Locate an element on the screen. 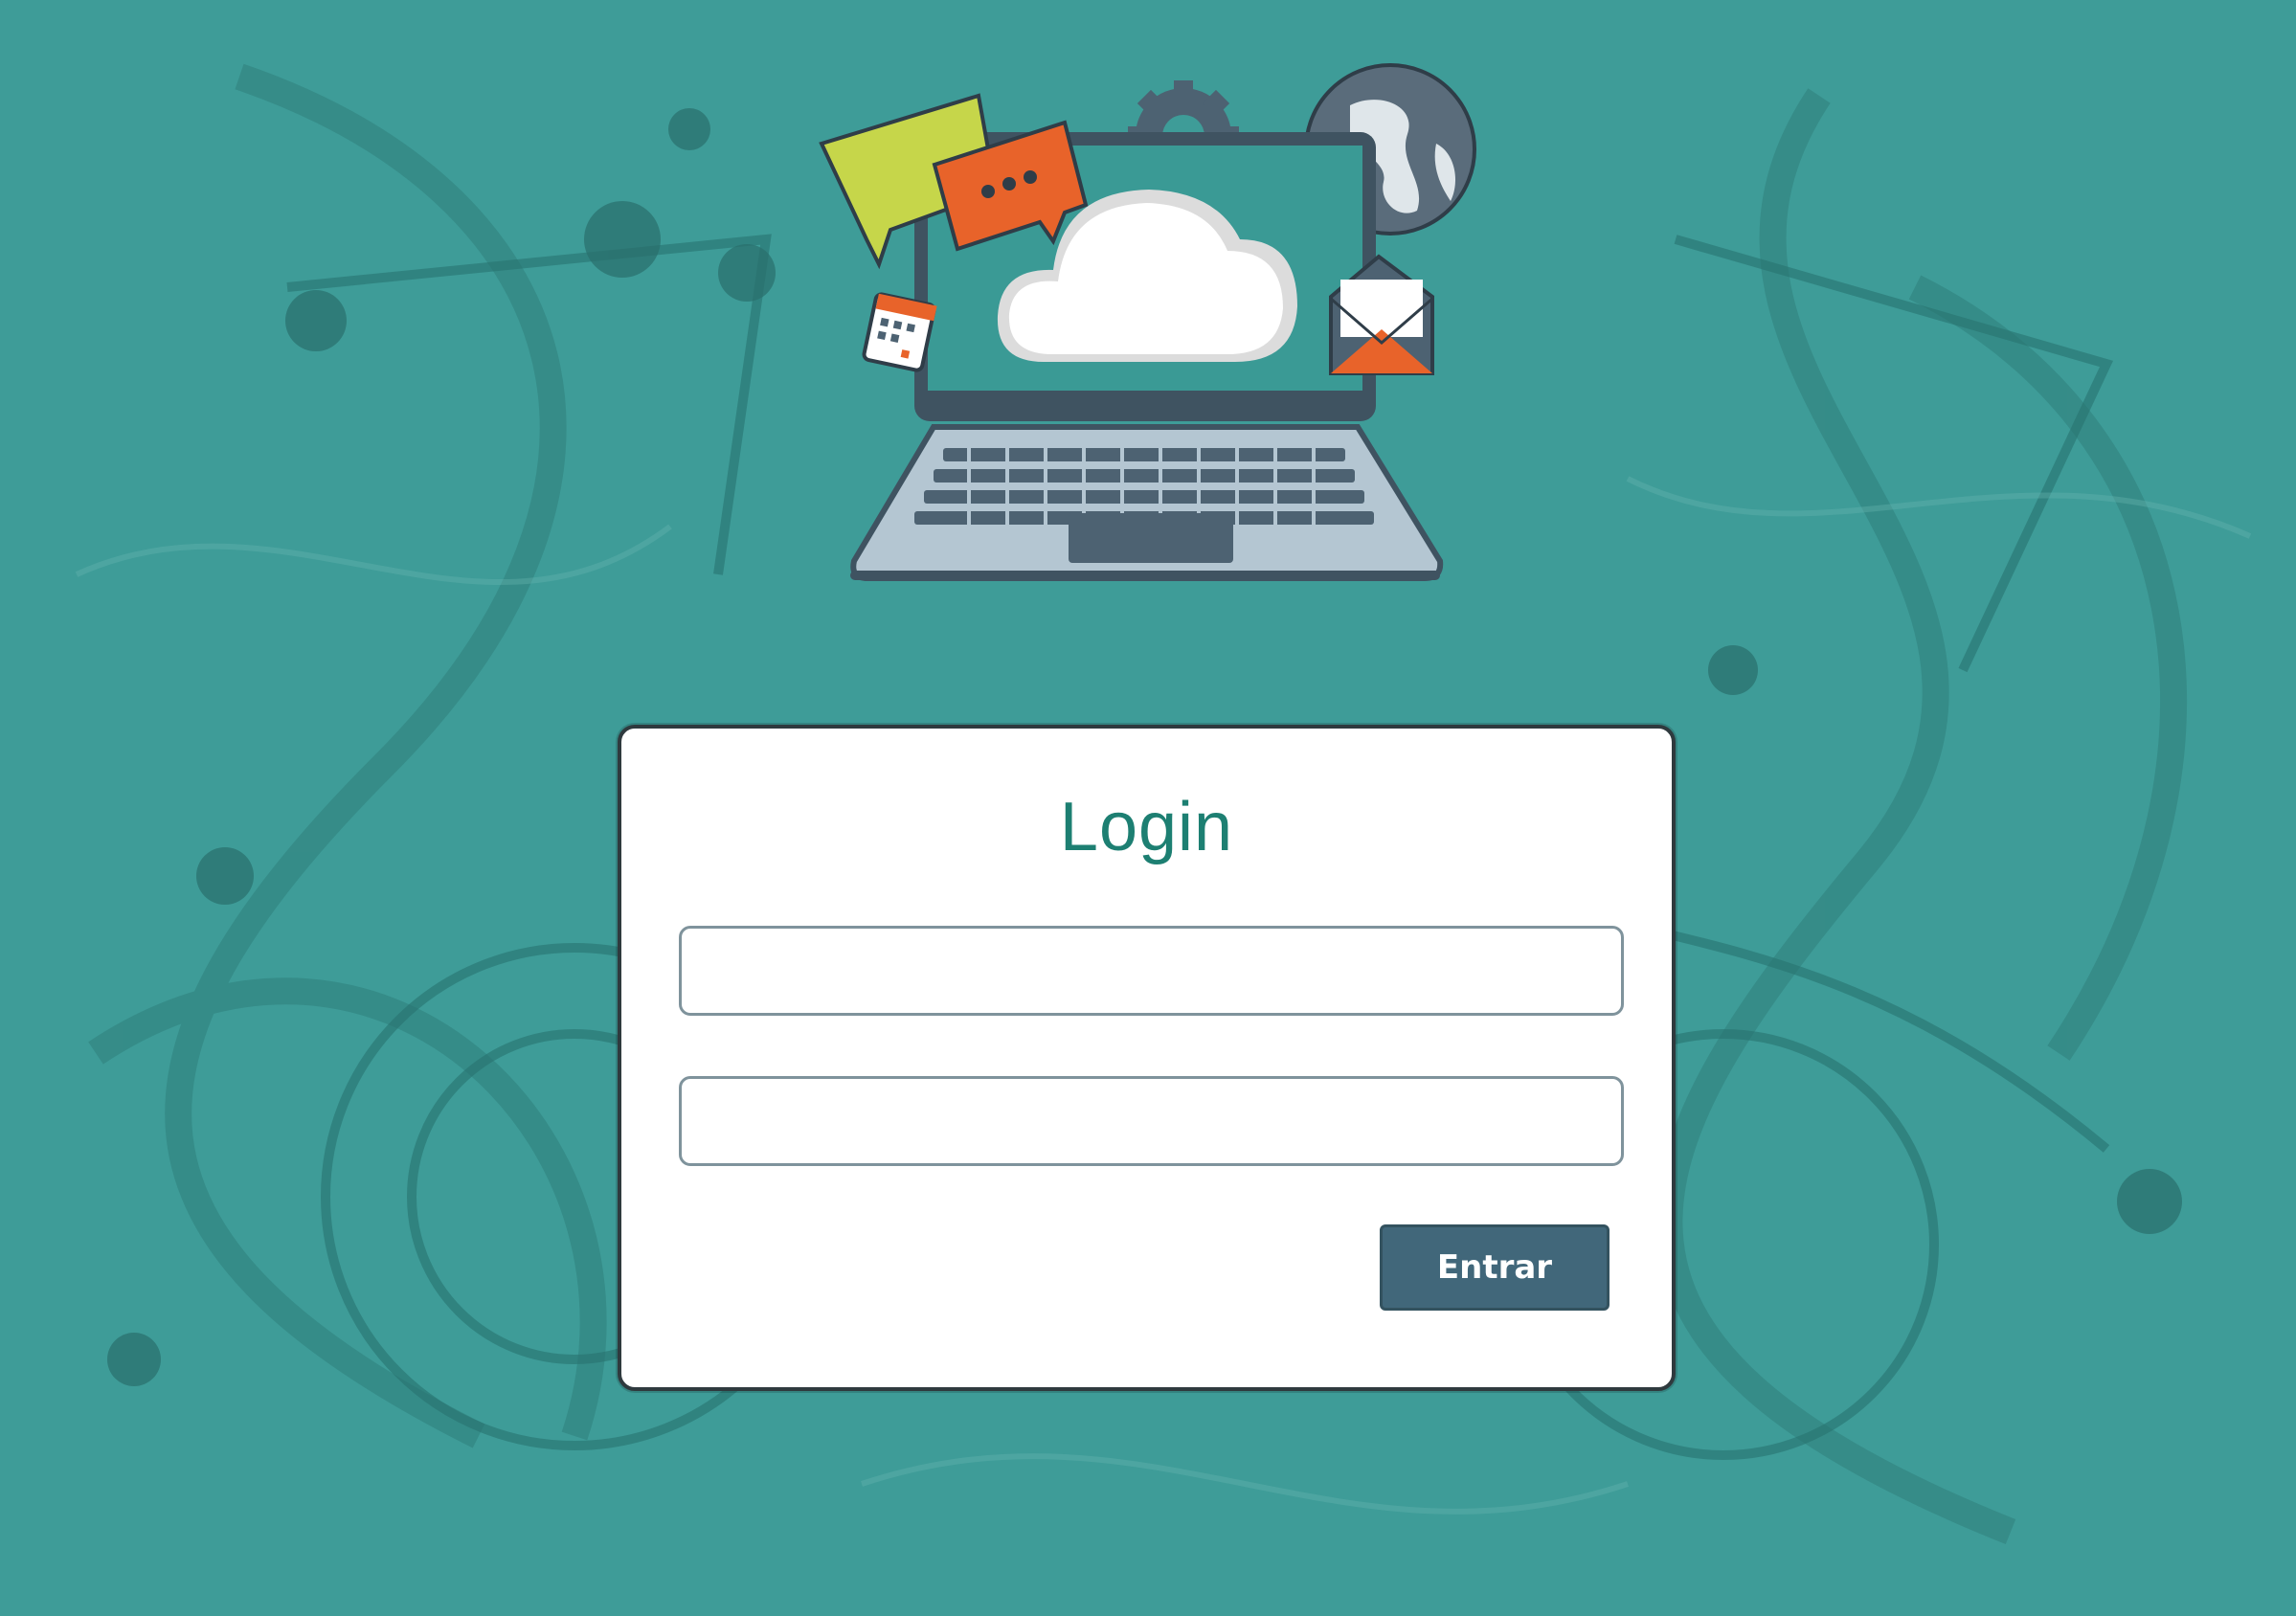 The width and height of the screenshot is (2296, 1616). login-title: Login is located at coordinates (1146, 827).